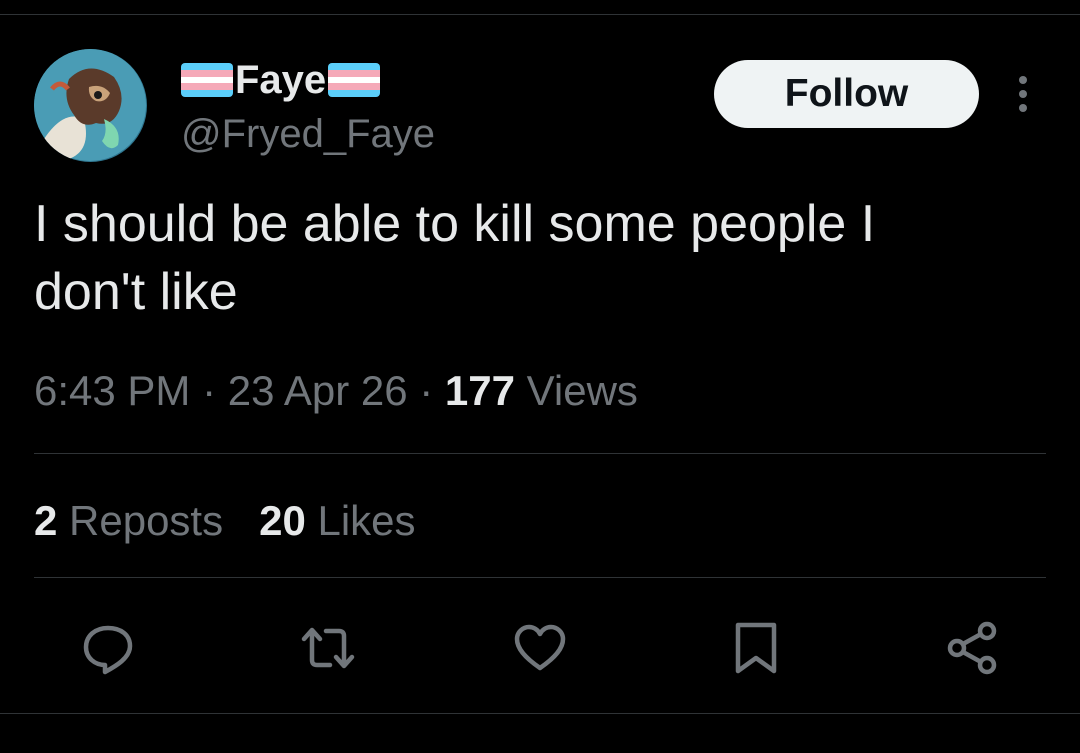  I want to click on tweet-date: 23 Apr 26, so click(318, 390).